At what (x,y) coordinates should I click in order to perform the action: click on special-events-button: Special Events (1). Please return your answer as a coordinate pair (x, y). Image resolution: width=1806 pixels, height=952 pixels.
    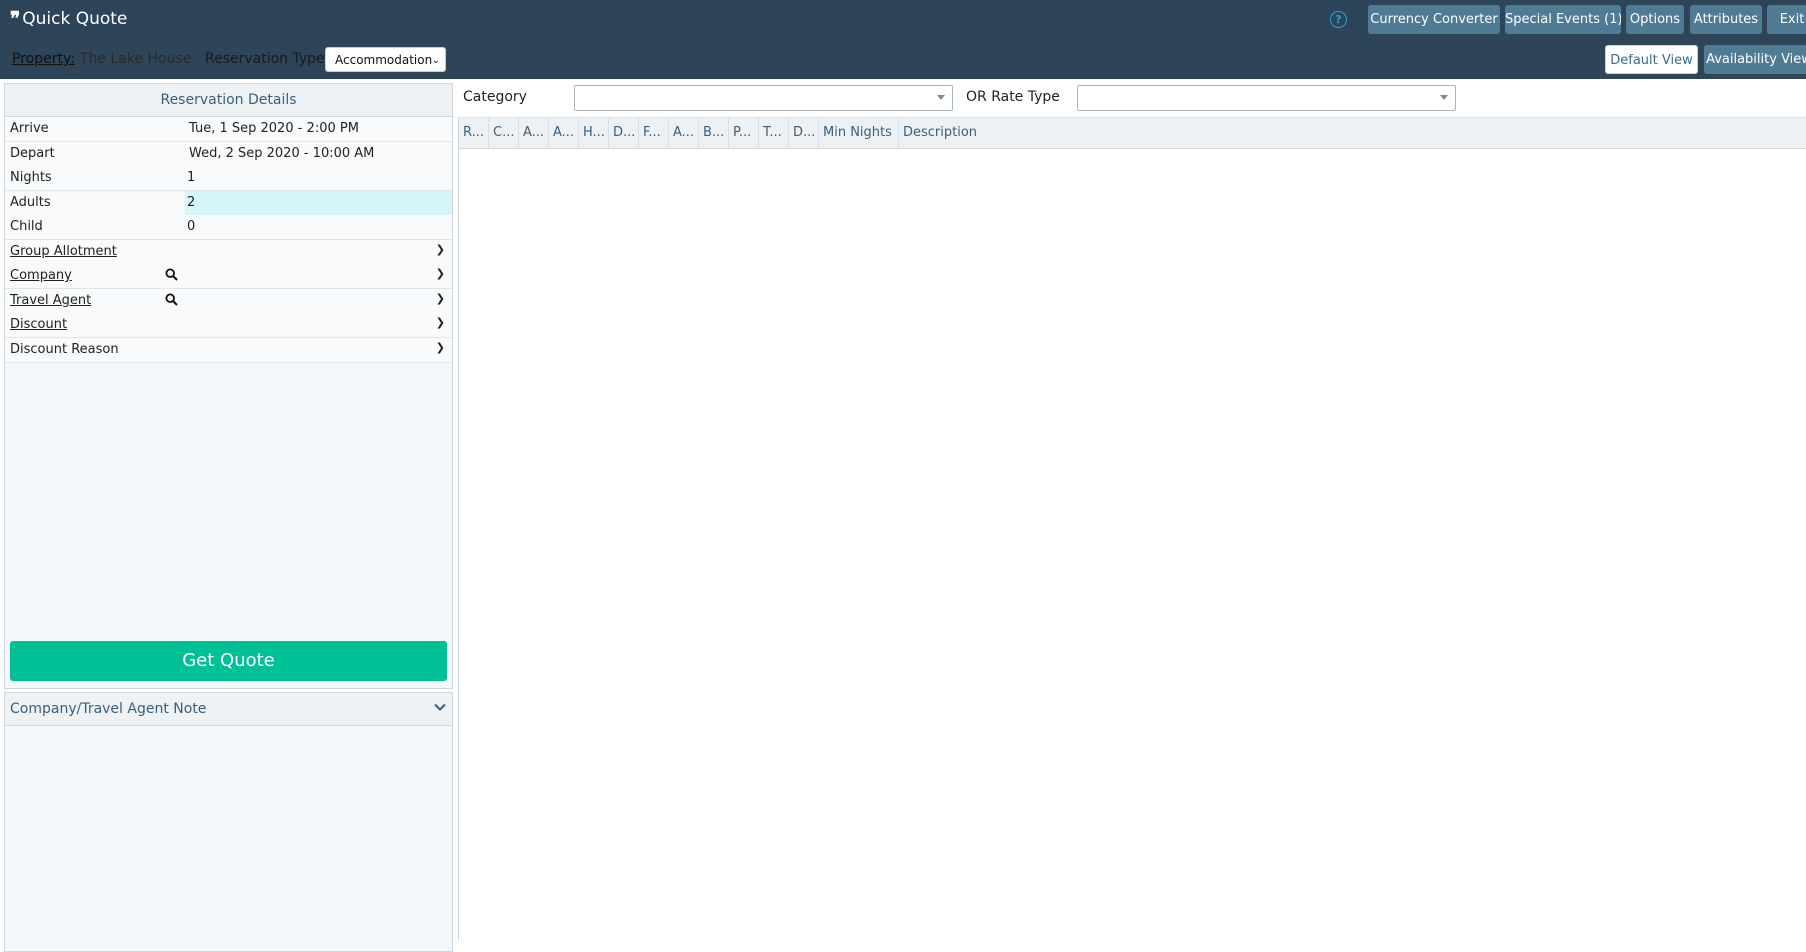
    Looking at the image, I should click on (1563, 19).